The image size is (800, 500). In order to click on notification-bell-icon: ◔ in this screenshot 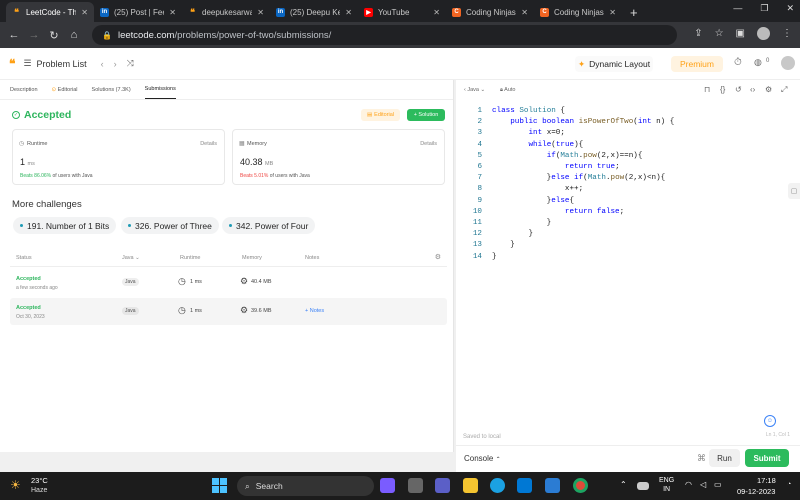, I will do `click(789, 484)`.